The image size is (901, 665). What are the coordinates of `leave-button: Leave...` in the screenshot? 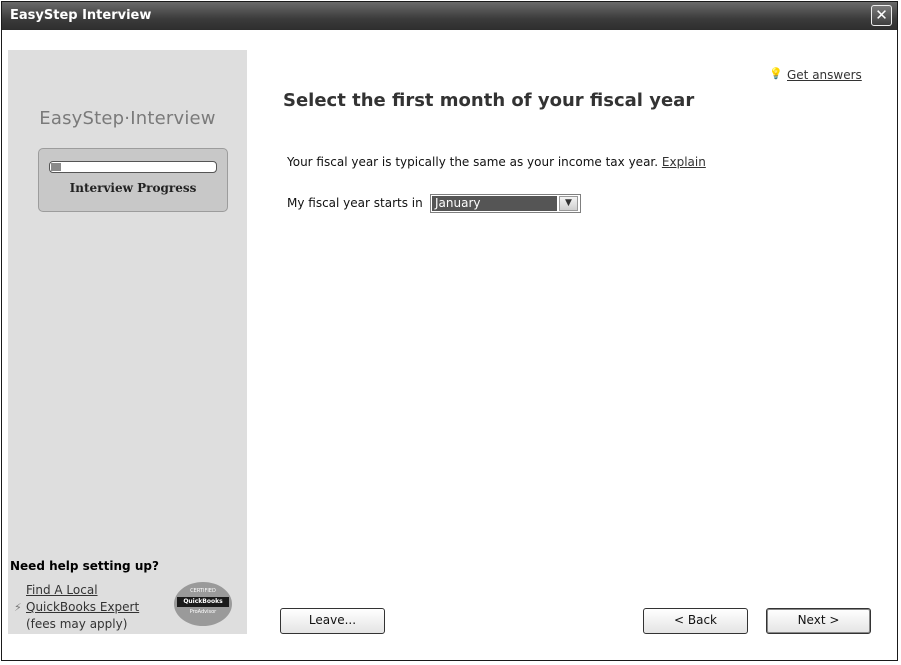 It's located at (332, 621).